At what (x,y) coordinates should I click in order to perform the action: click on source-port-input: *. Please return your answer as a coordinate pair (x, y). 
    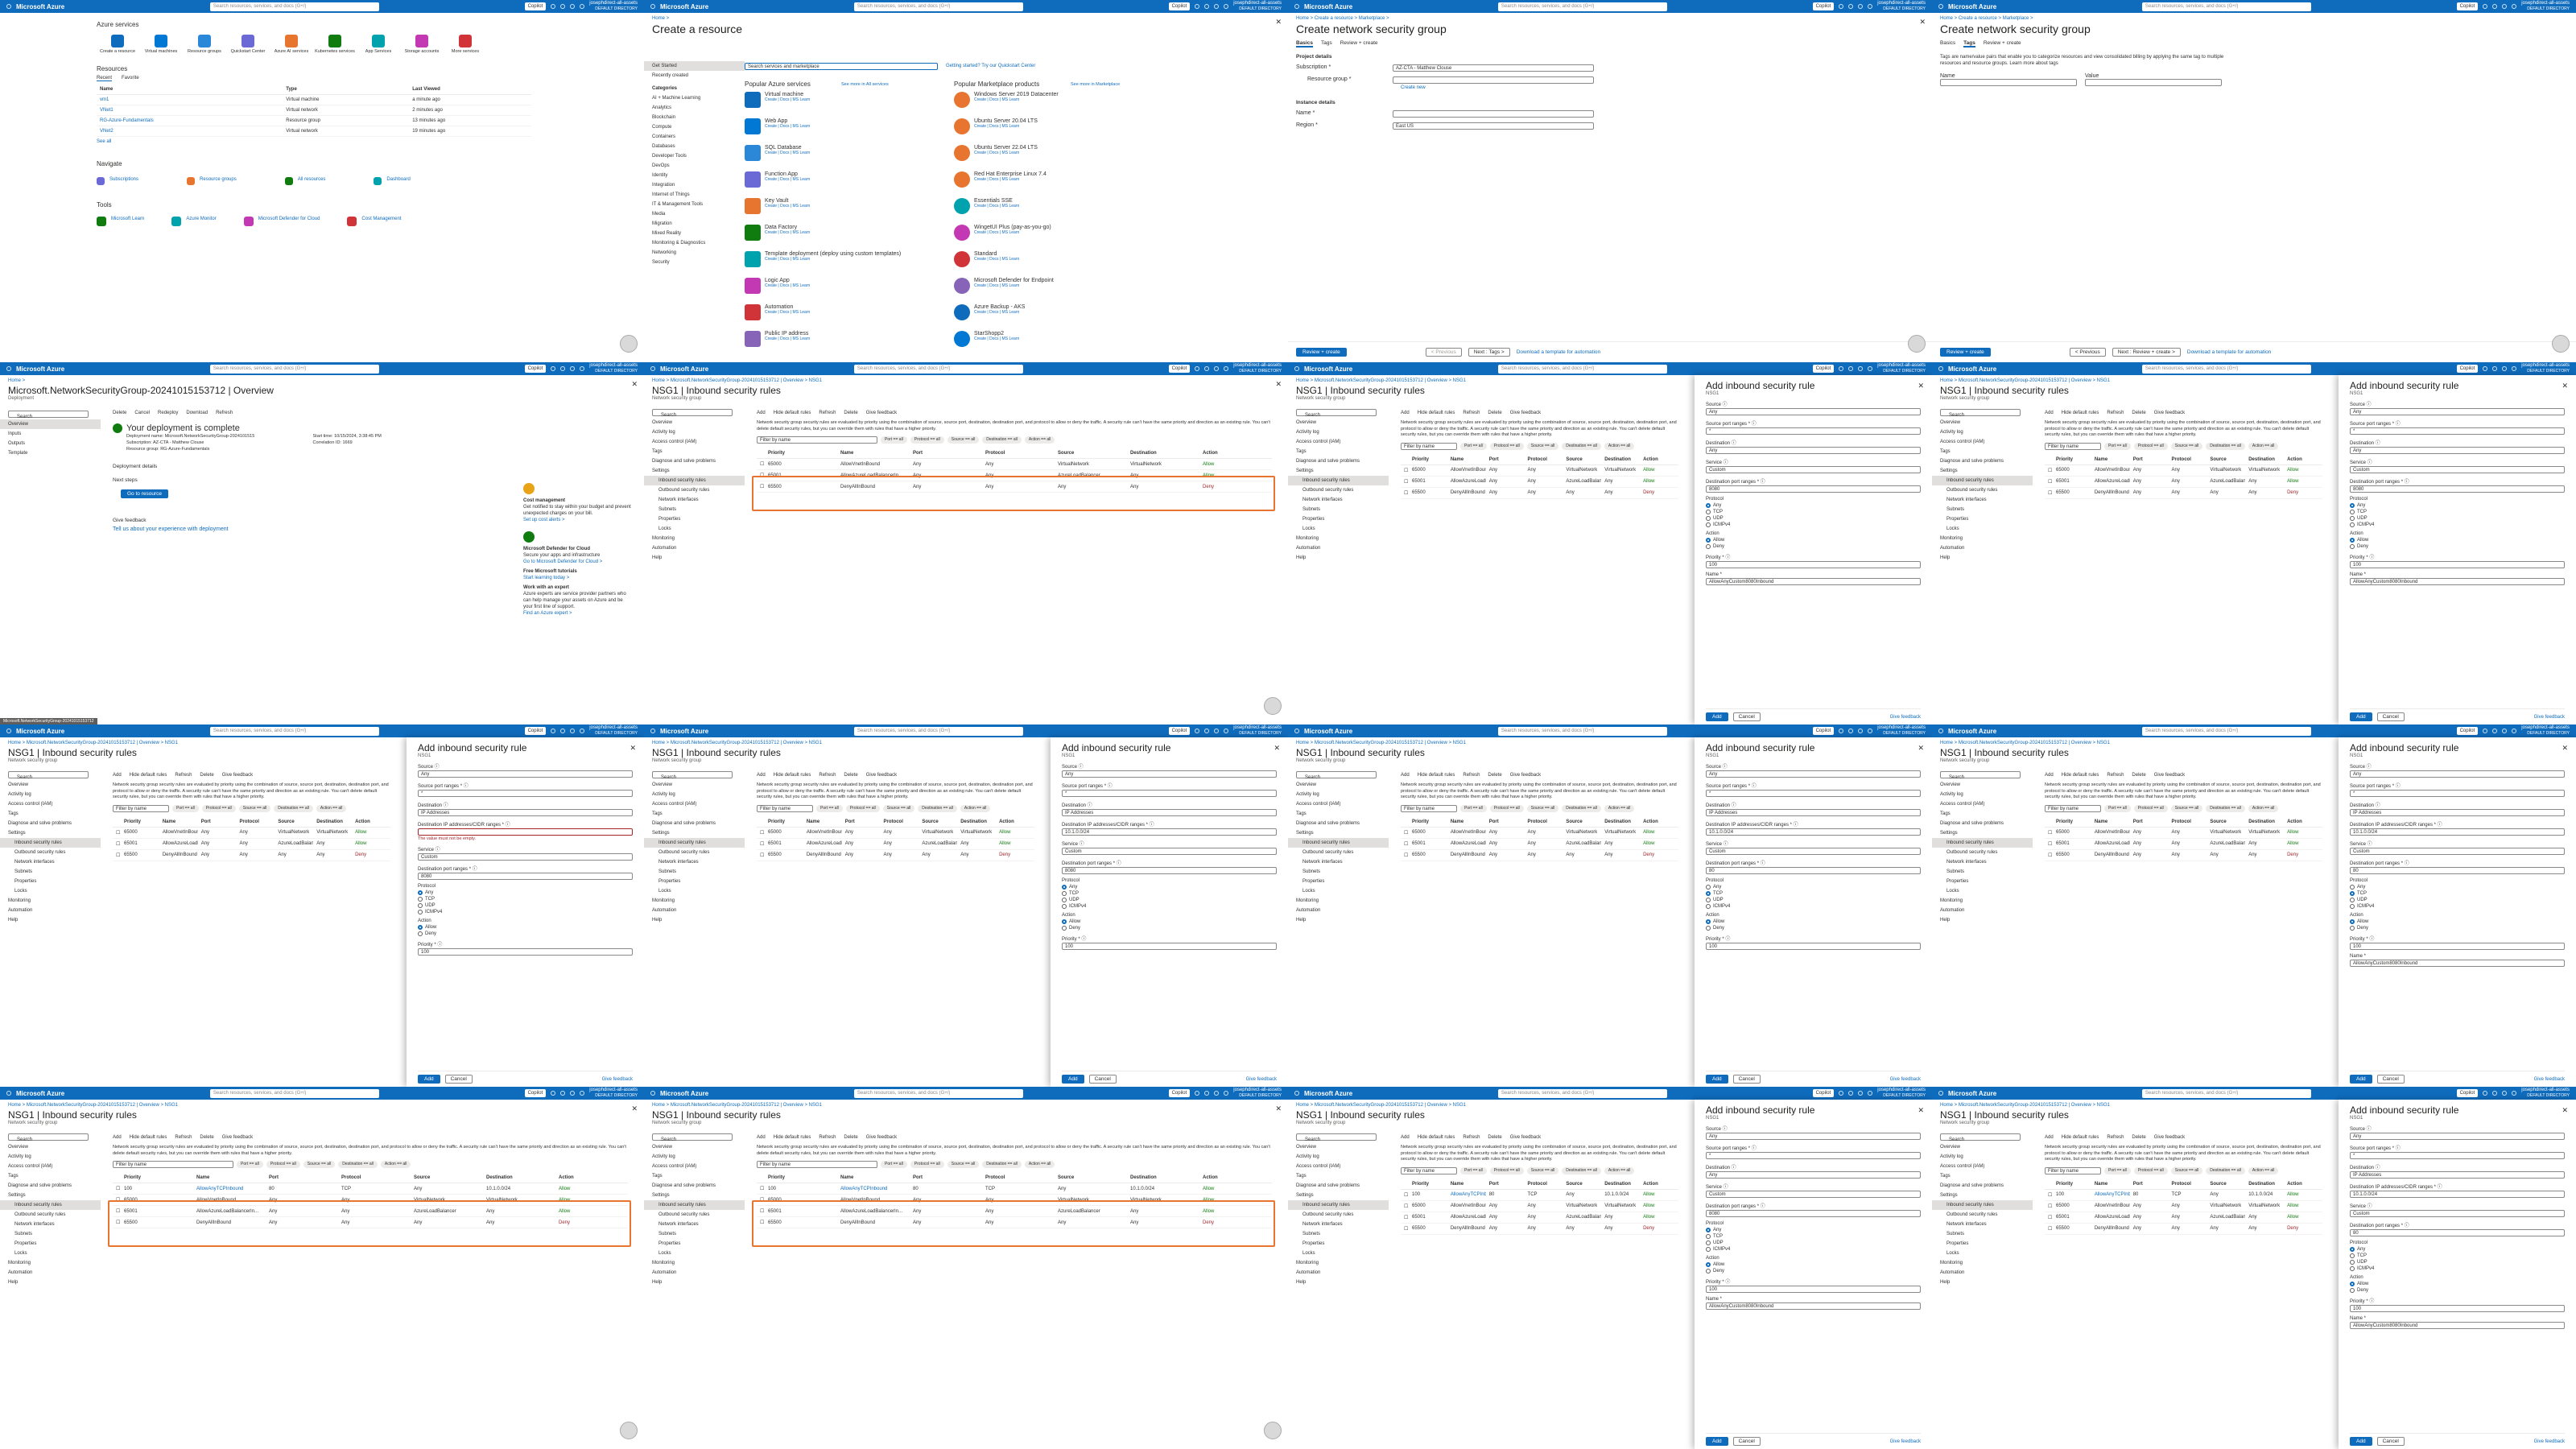
    Looking at the image, I should click on (2457, 431).